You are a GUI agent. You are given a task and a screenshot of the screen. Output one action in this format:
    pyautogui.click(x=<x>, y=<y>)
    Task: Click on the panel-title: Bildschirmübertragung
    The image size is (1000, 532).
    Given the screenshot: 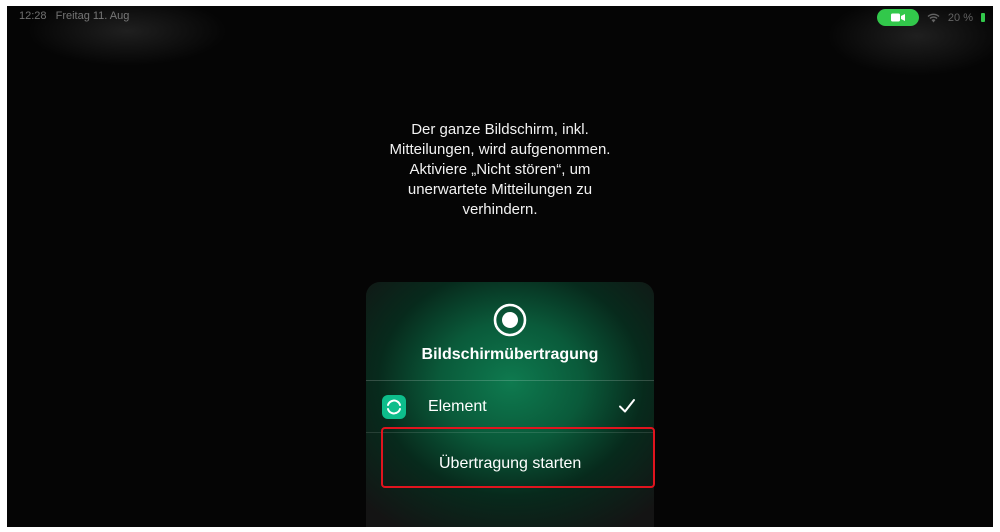 What is the action you would take?
    pyautogui.click(x=510, y=354)
    